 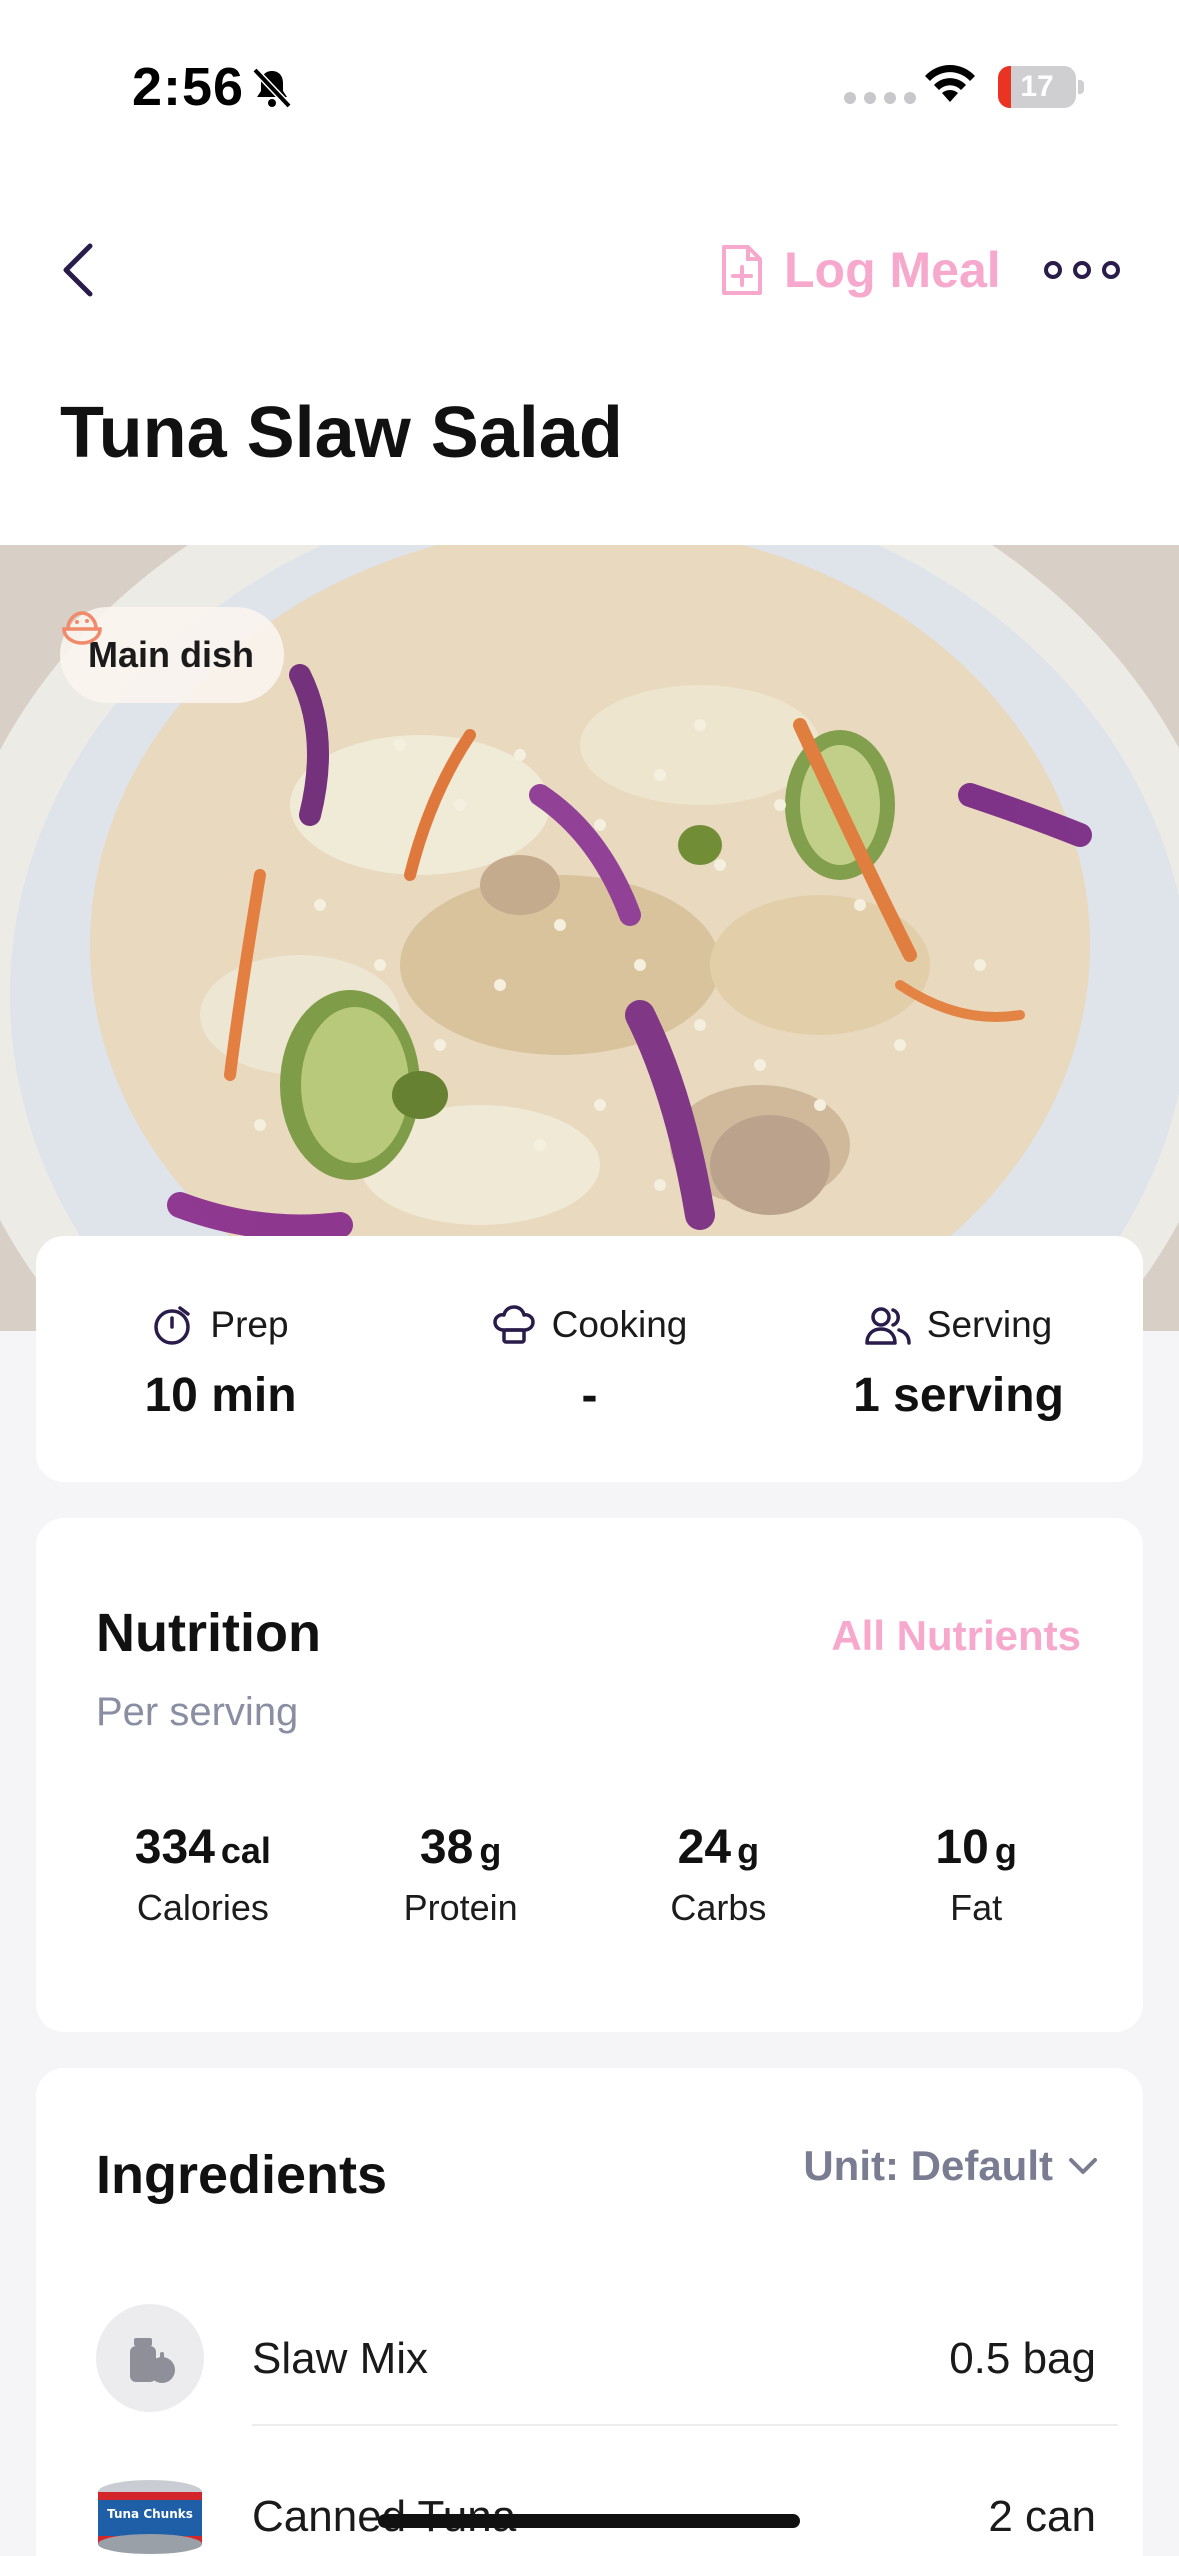 What do you see at coordinates (950, 83) in the screenshot?
I see `wifi-icon` at bounding box center [950, 83].